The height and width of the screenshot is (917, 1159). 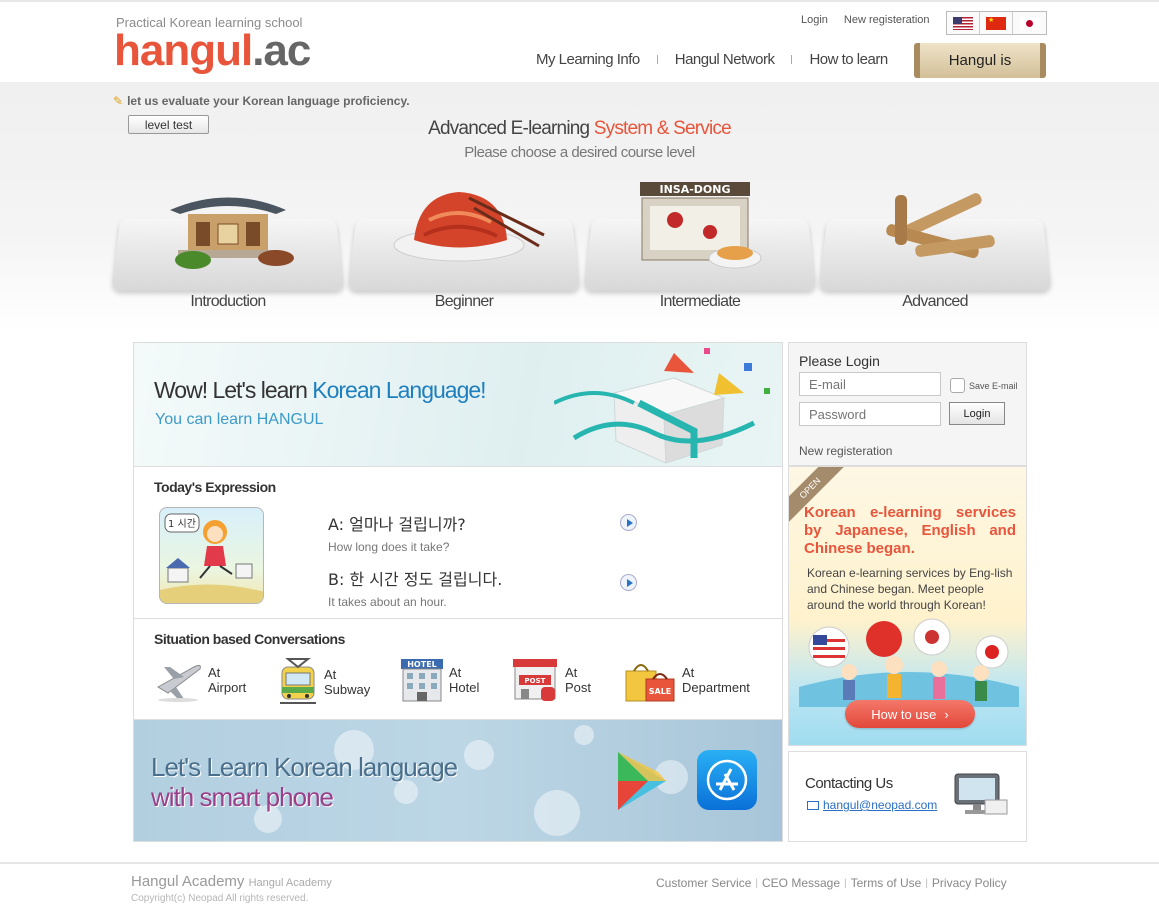 What do you see at coordinates (886, 883) in the screenshot?
I see `footer-link-terms: Terms of Use` at bounding box center [886, 883].